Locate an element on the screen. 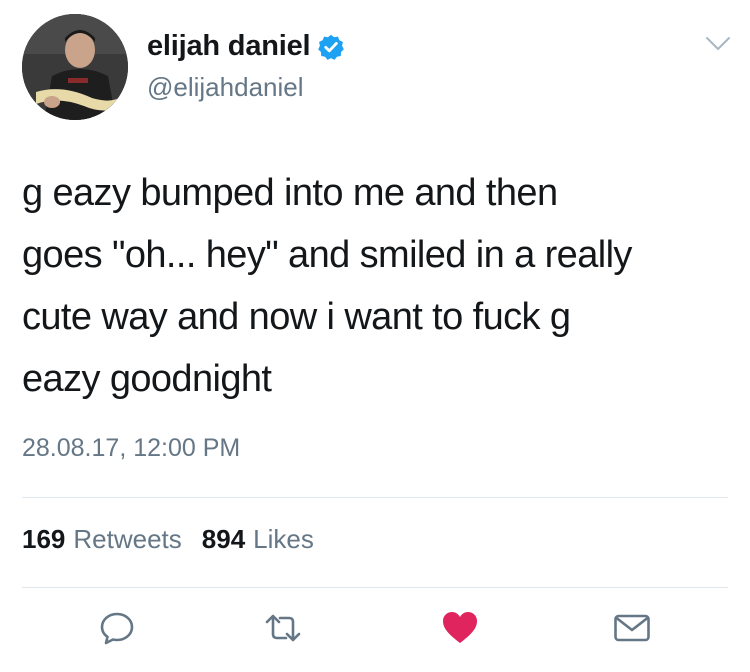 This screenshot has height=672, width=750. name-row: elijah daniel is located at coordinates (246, 46).